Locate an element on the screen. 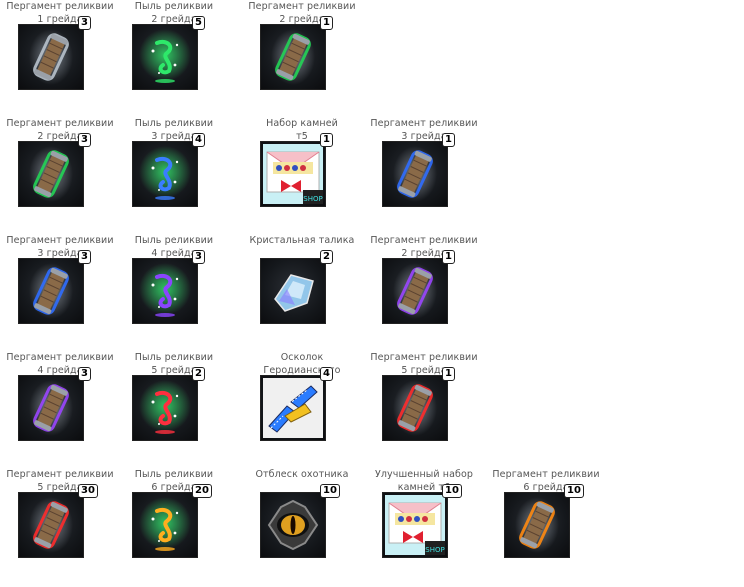  item-label: Кристальная талика is located at coordinates (302, 240).